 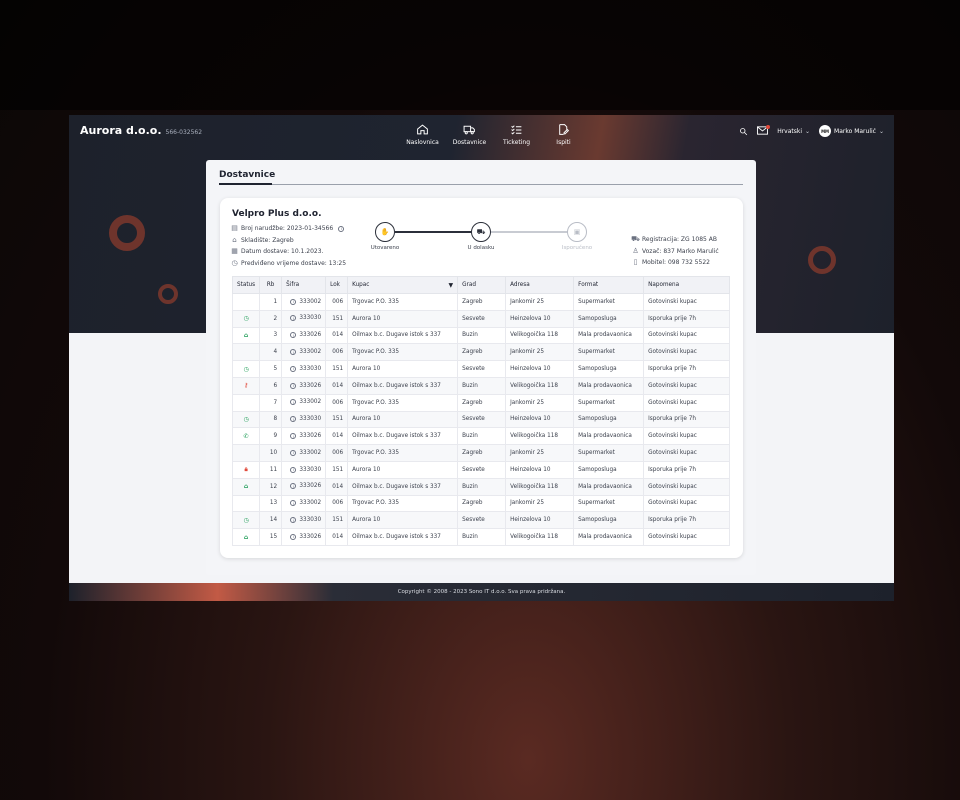 I want to click on brand-name: Aurora d.o.o., so click(x=121, y=130).